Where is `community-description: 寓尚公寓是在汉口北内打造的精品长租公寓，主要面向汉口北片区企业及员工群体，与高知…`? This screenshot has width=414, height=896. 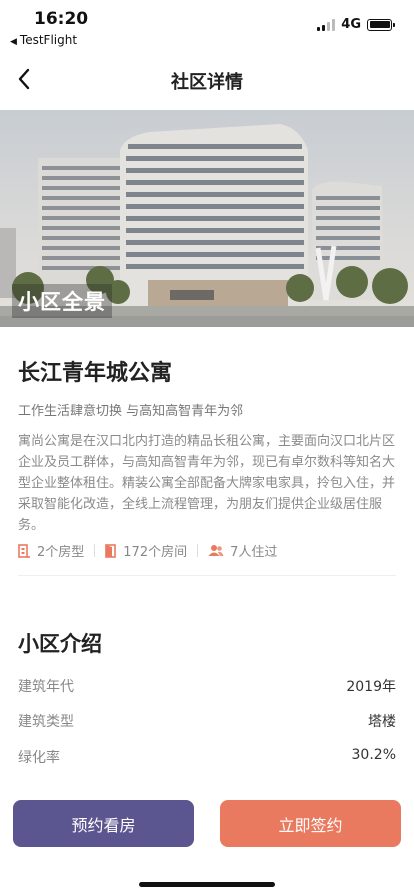 community-description: 寓尚公寓是在汉口北内打造的精品长租公寓，主要面向汉口北片区企业及员工群体，与高知… is located at coordinates (207, 483).